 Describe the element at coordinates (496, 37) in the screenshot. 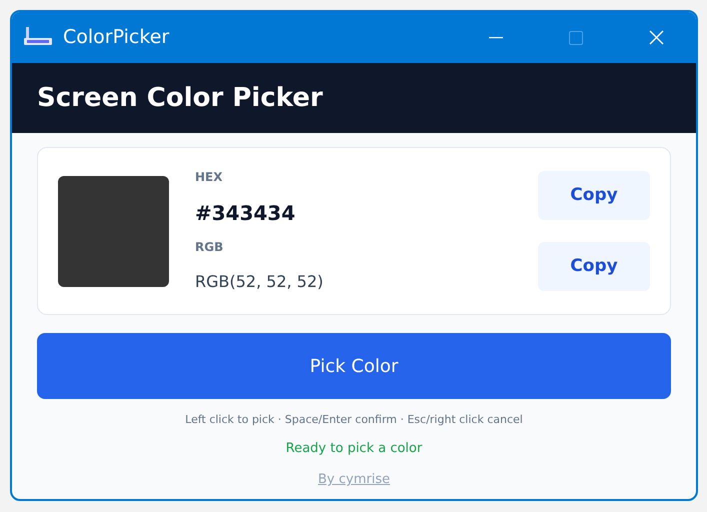

I see `minimize-icon` at that location.